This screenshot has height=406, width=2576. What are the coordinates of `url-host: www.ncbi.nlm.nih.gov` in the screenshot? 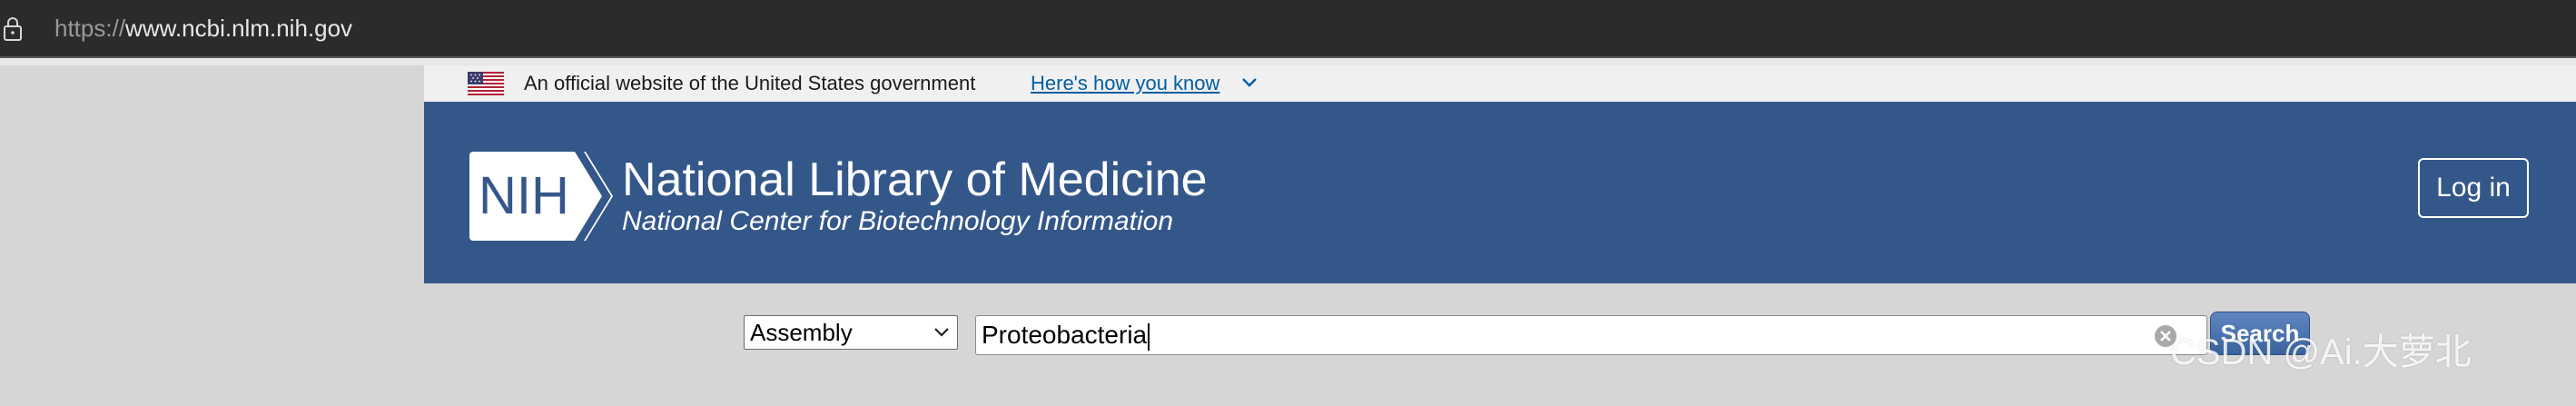 It's located at (239, 28).